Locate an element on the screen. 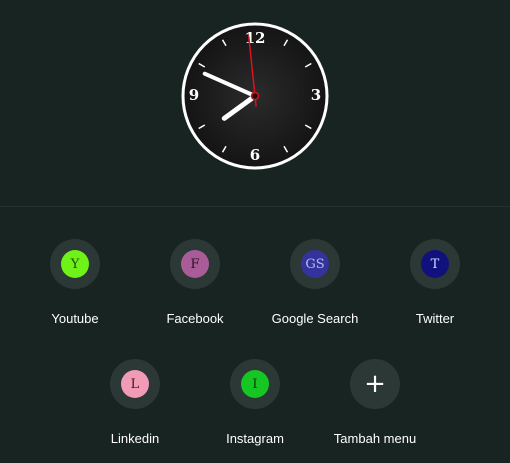  shortcut-tile: L is located at coordinates (135, 384).